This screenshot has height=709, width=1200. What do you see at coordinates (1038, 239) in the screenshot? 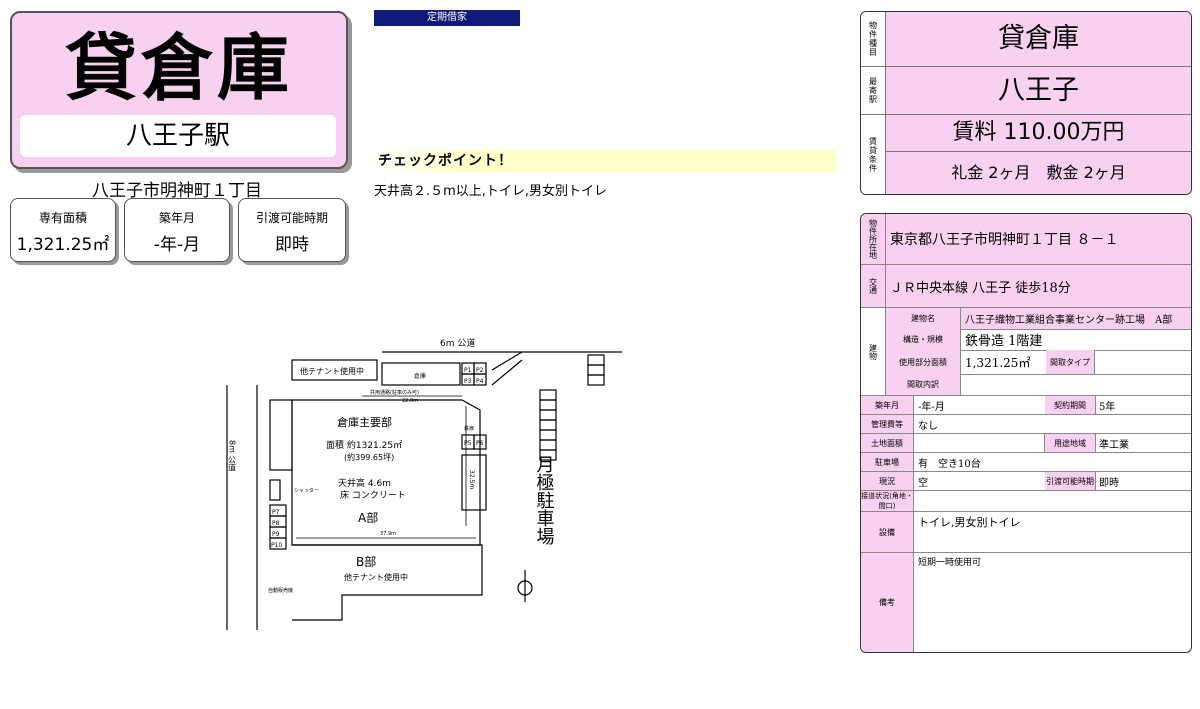
I see `location-value: 東京都八王子市明神町１丁目 ８－１` at bounding box center [1038, 239].